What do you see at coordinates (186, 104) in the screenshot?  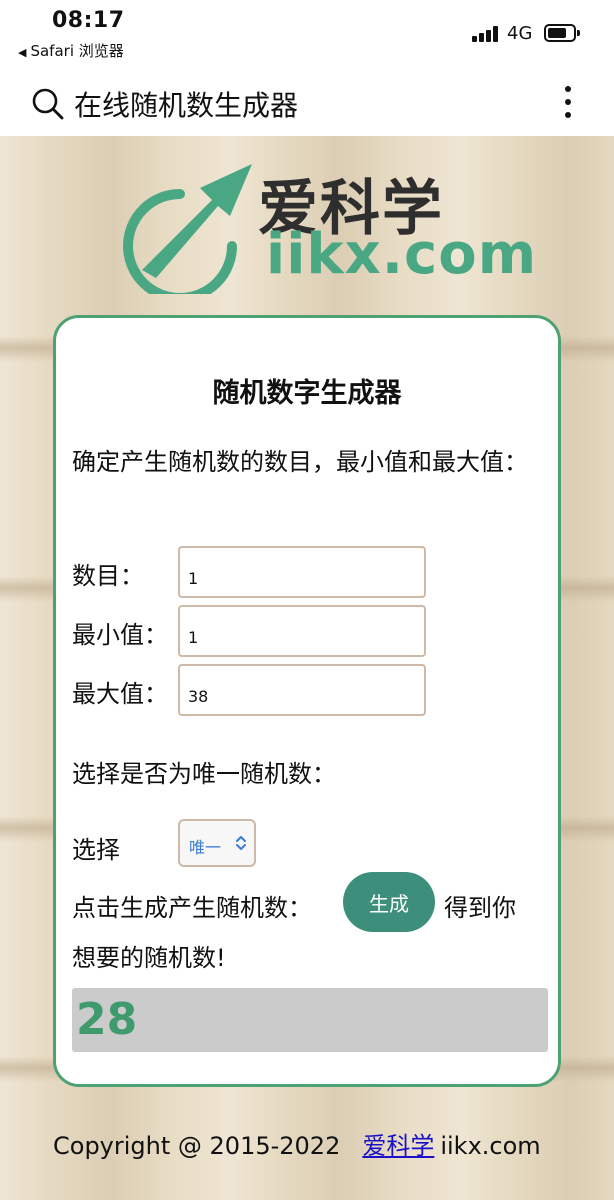 I see `search-query-title: 在线随机数生成器` at bounding box center [186, 104].